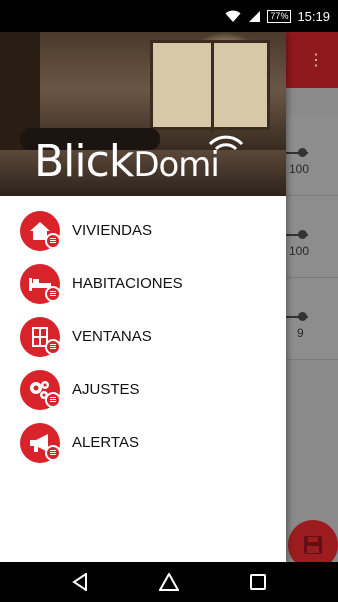 The height and width of the screenshot is (602, 338). What do you see at coordinates (316, 60) in the screenshot?
I see `more-options-icon: ⋮` at bounding box center [316, 60].